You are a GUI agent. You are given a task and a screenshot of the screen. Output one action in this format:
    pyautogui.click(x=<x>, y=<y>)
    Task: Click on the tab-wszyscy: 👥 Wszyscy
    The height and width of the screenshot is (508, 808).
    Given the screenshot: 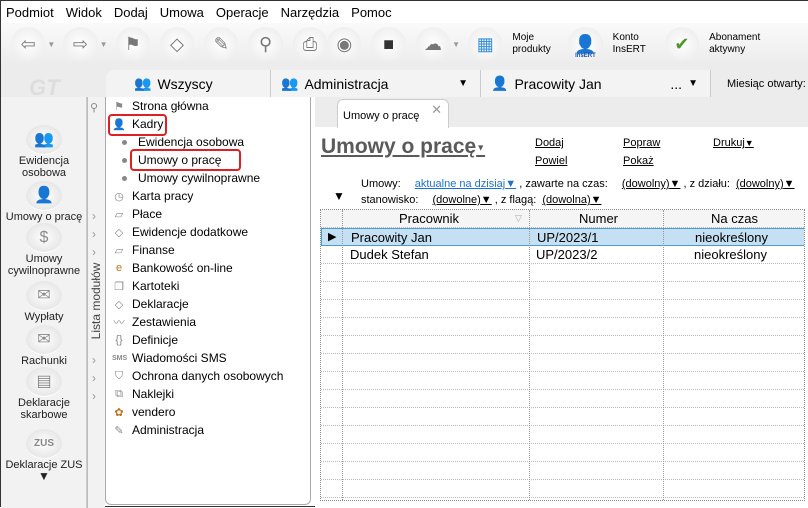 What is the action you would take?
    pyautogui.click(x=188, y=83)
    